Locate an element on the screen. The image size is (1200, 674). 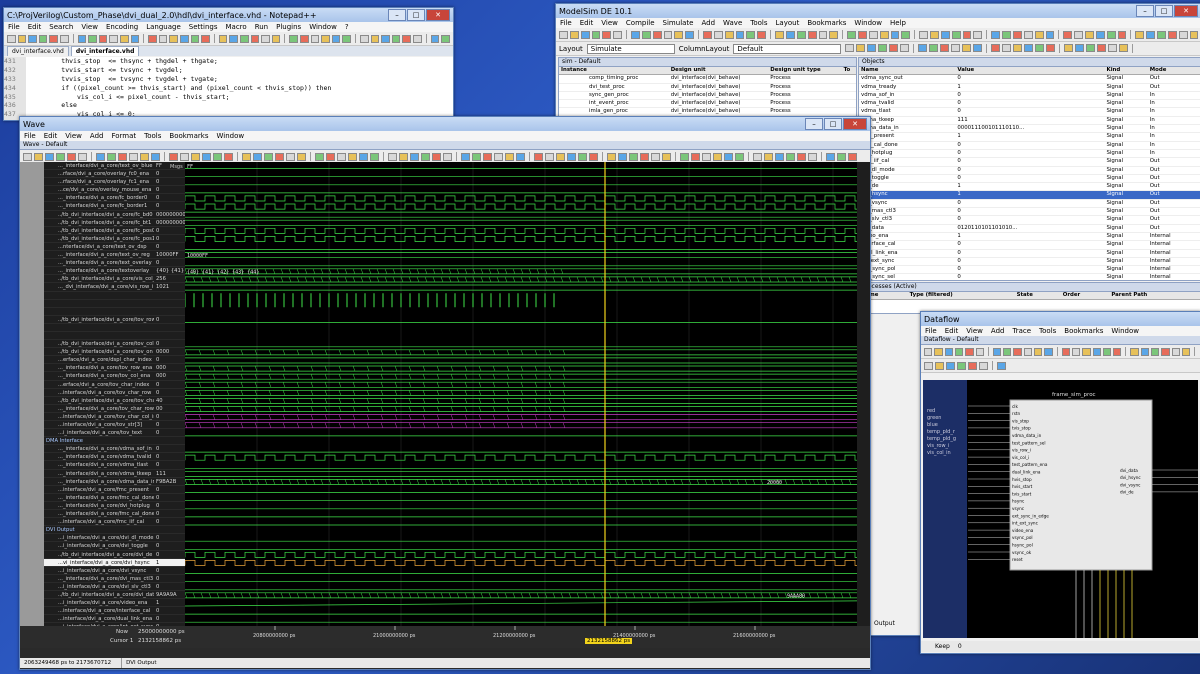
object-row: ext_sync_sel 0 Signal Internal is located at coordinates (1029, 278).